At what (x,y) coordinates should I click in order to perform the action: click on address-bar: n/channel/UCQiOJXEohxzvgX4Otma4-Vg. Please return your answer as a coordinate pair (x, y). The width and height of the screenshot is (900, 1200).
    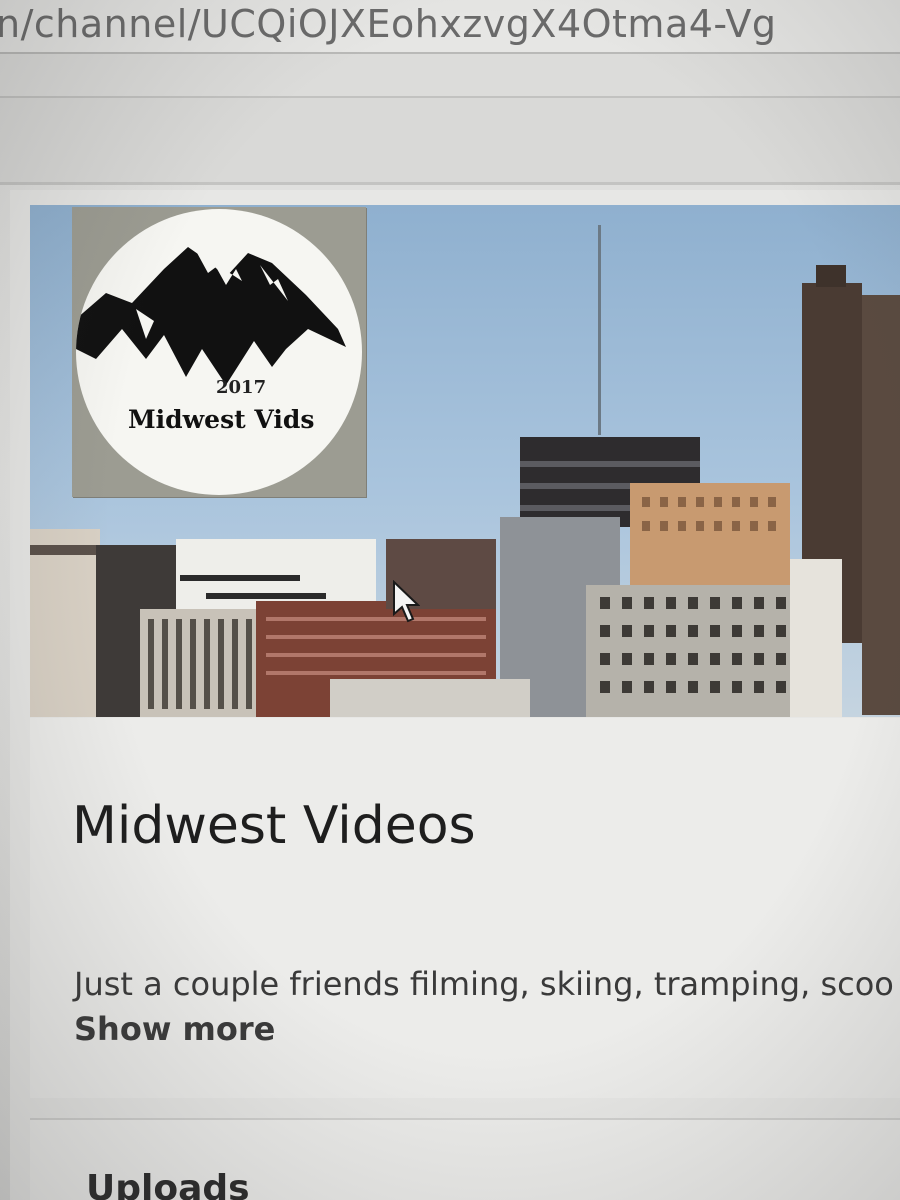
    Looking at the image, I should click on (450, 27).